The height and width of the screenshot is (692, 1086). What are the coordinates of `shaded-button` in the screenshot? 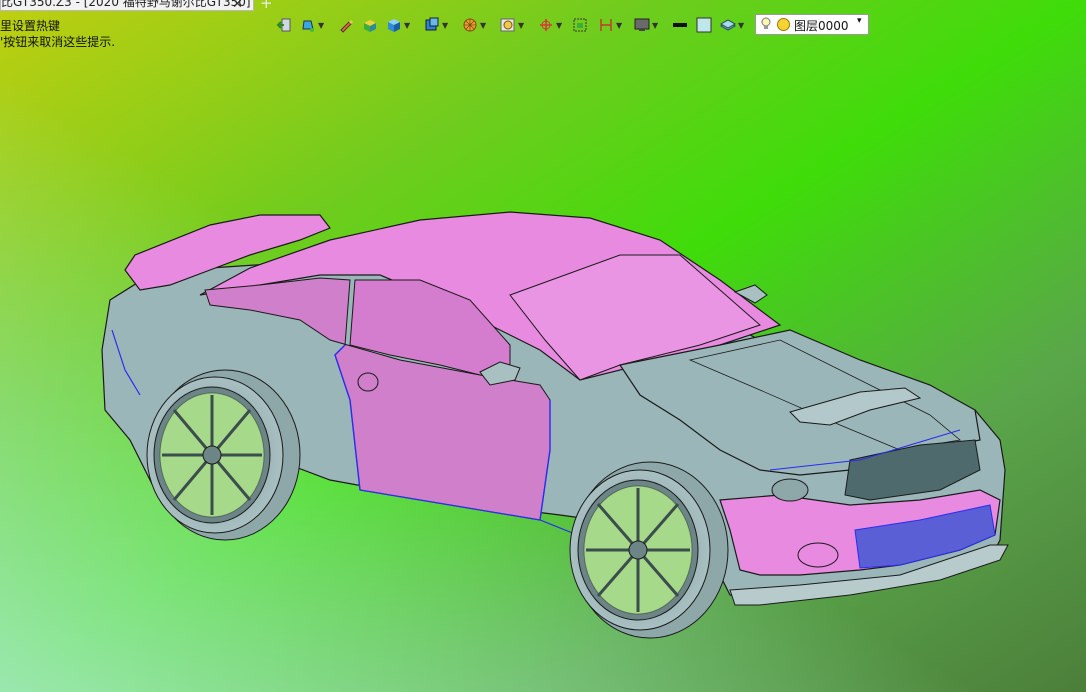 It's located at (370, 25).